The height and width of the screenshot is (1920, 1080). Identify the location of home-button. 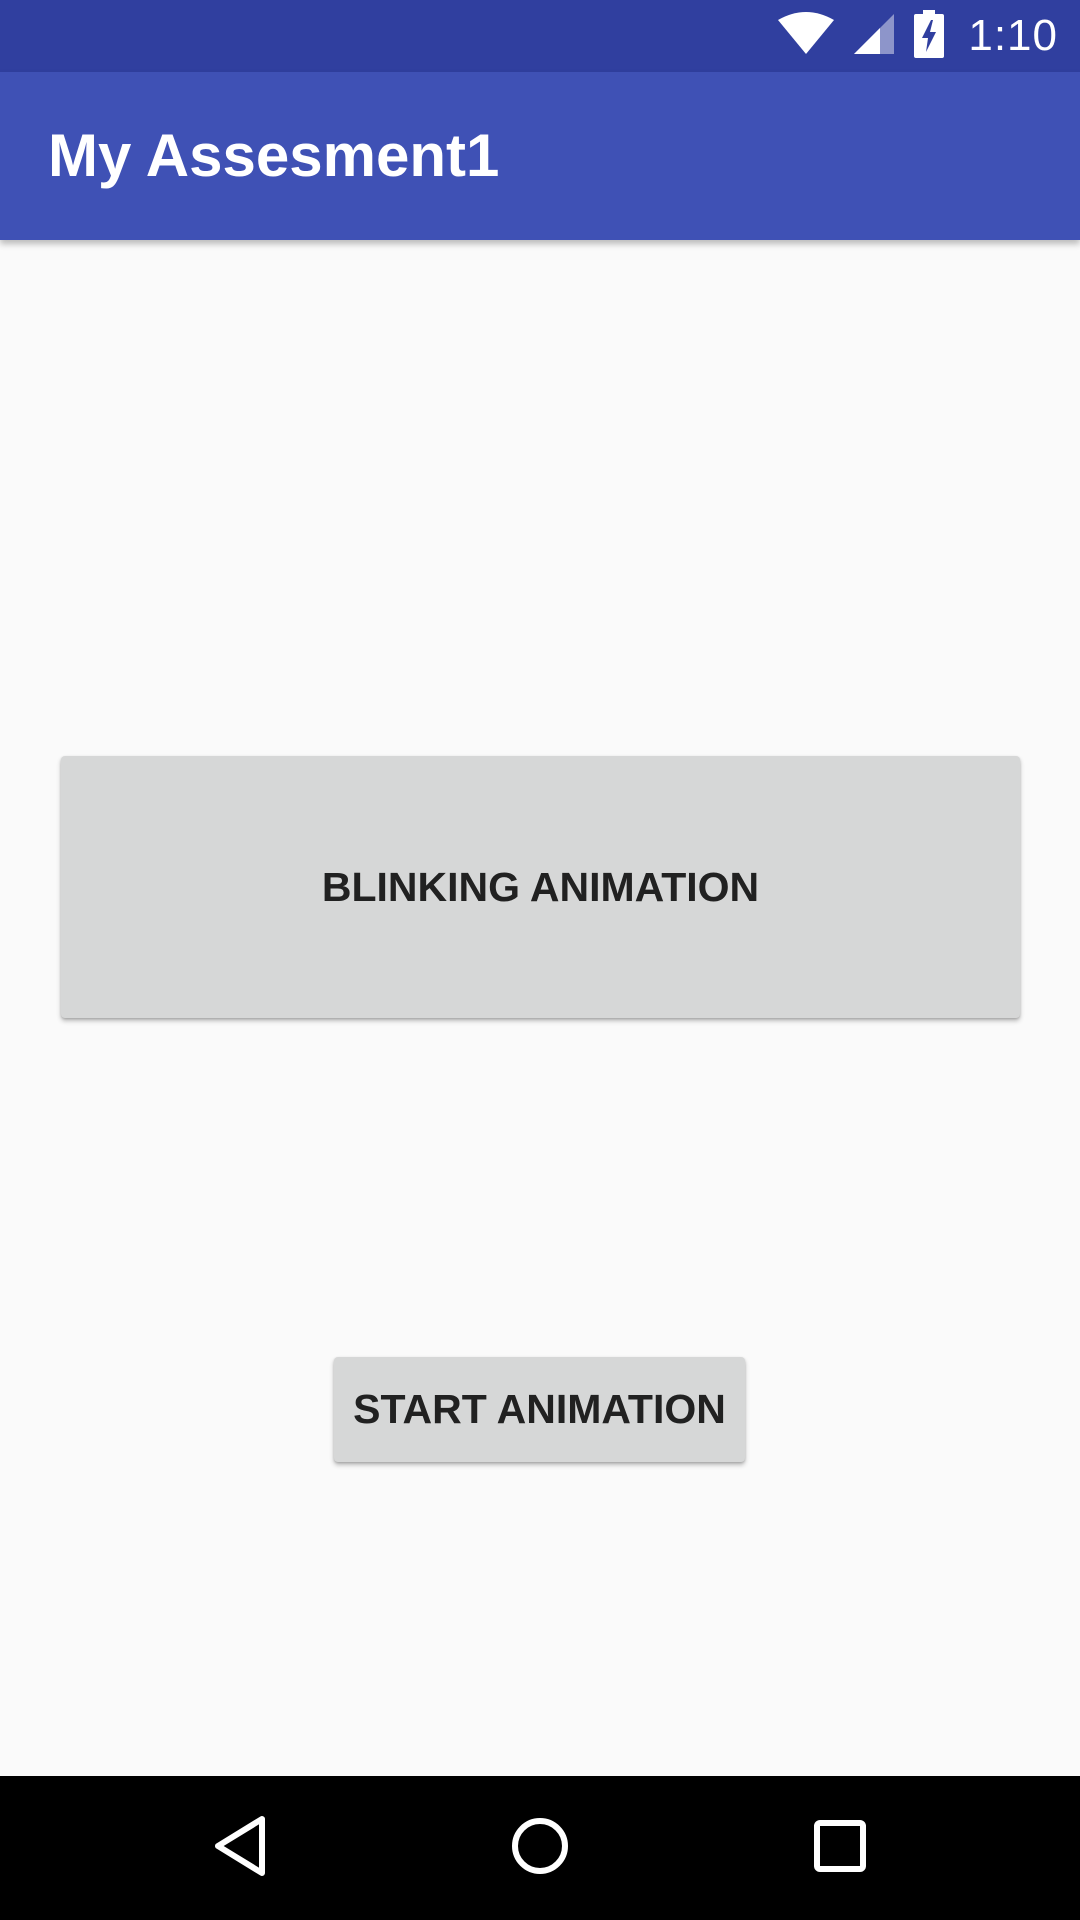
(540, 1848).